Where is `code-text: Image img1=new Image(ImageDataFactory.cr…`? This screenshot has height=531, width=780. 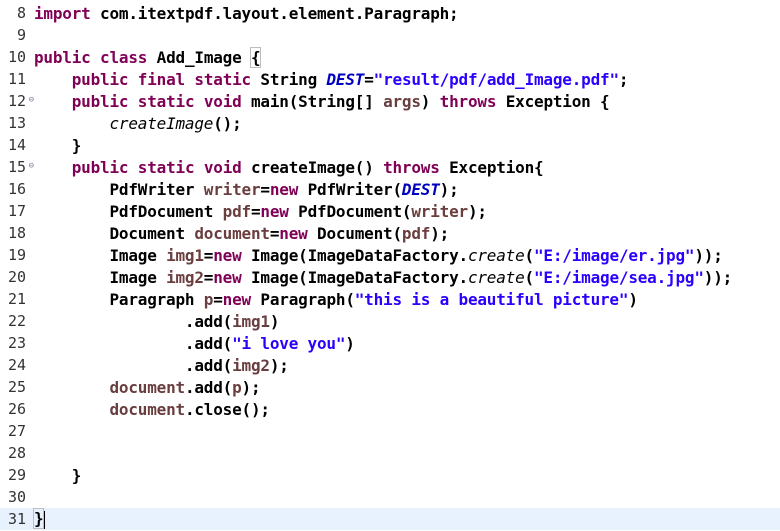
code-text: Image img1=new Image(ImageDataFactory.cr… is located at coordinates (378, 255).